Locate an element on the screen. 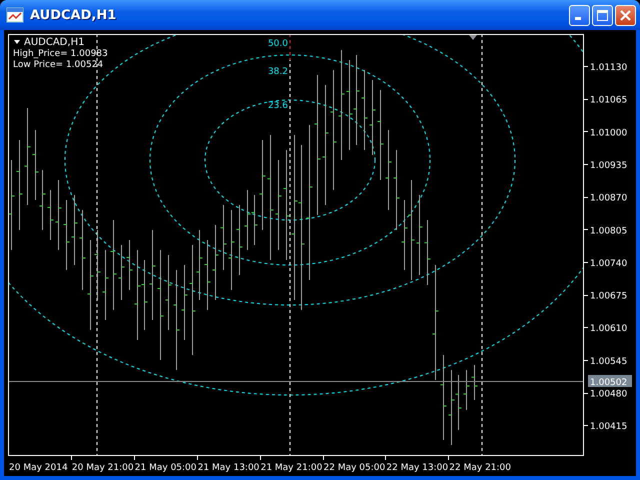 The height and width of the screenshot is (480, 640). price-axis-label: 1.00610 is located at coordinates (609, 329).